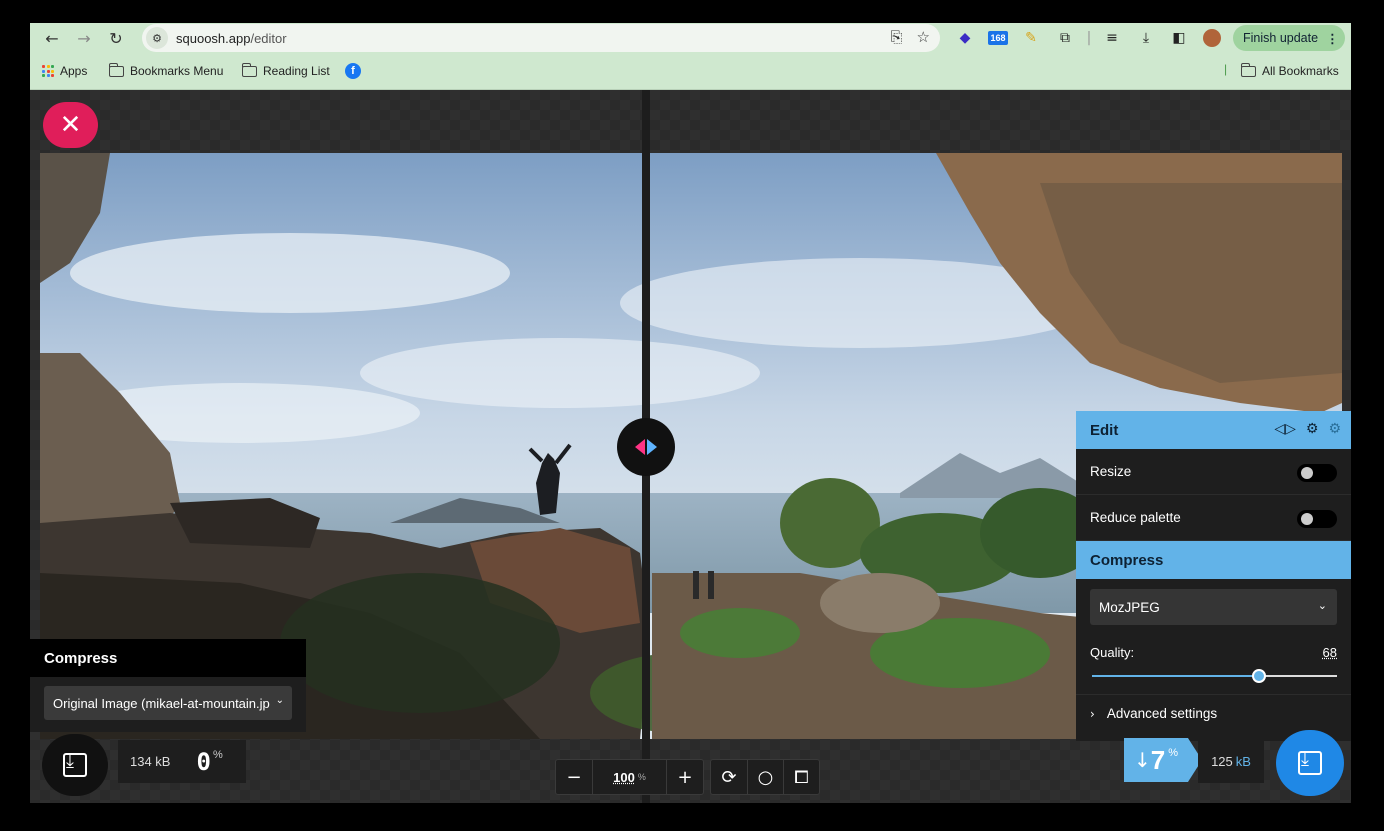 This screenshot has height=831, width=1384. What do you see at coordinates (1213, 607) in the screenshot?
I see `codec-select: MozJPEG ⌄` at bounding box center [1213, 607].